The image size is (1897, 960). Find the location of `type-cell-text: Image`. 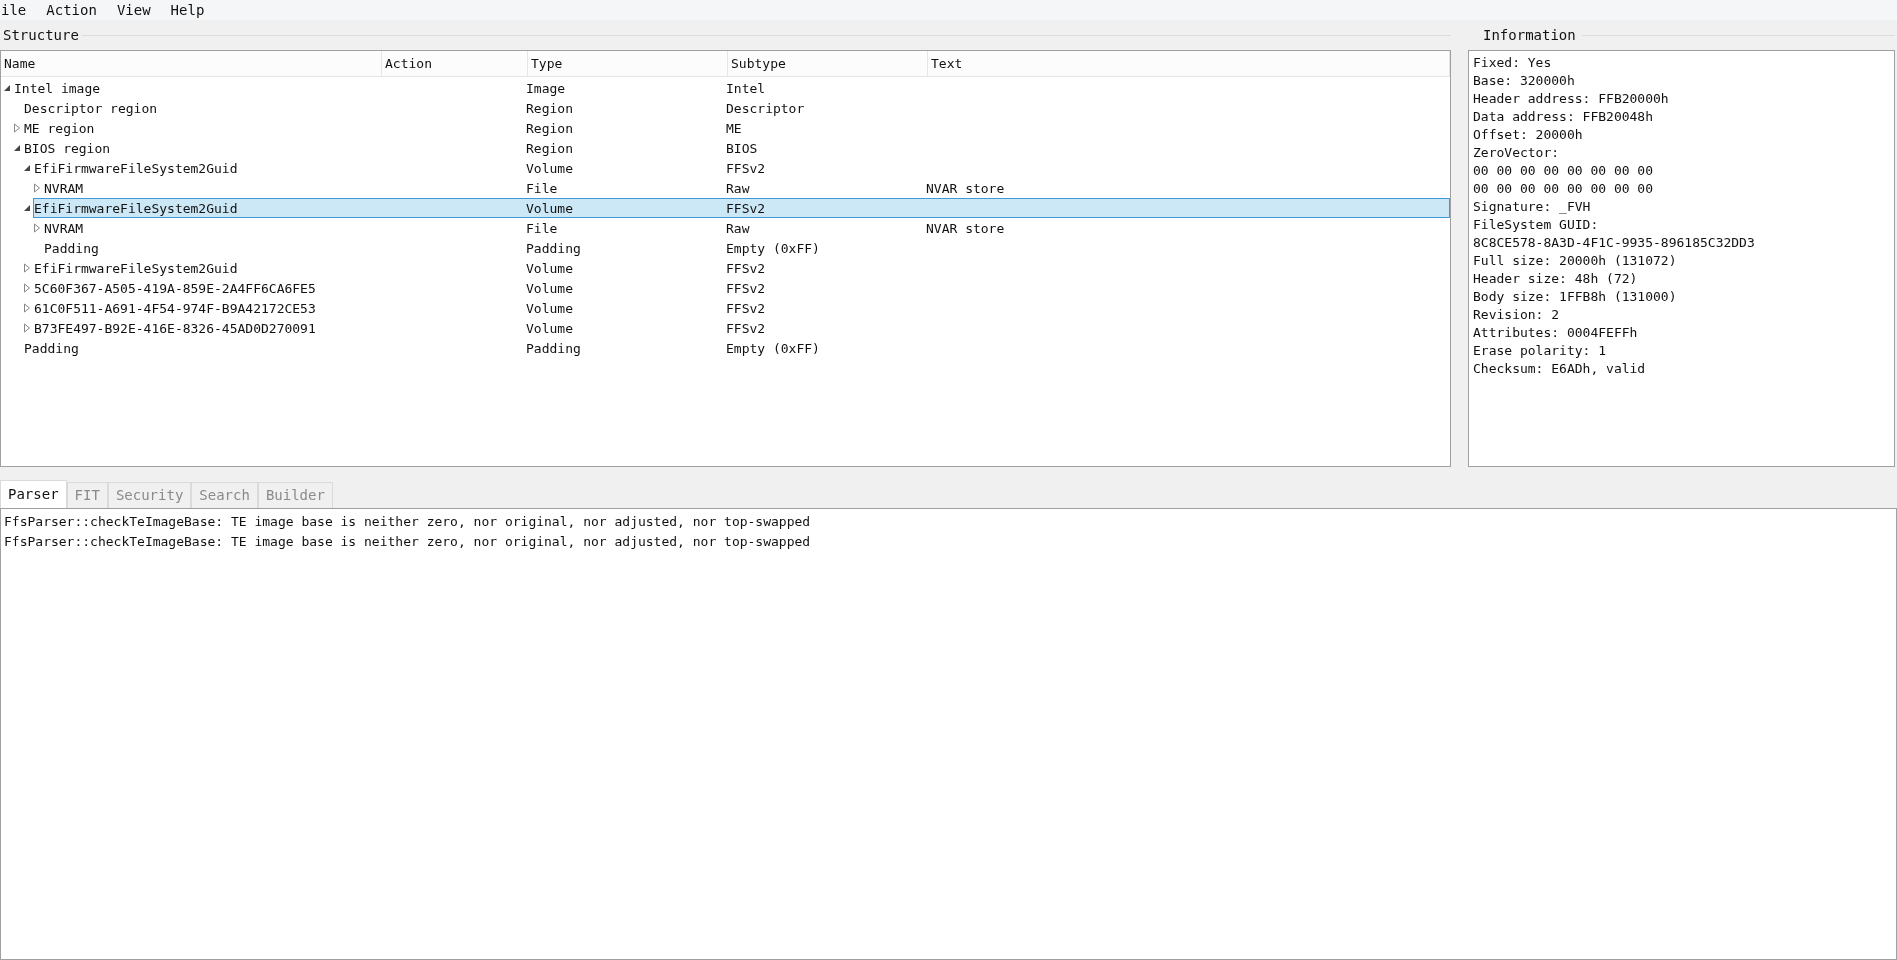

type-cell-text: Image is located at coordinates (546, 89).